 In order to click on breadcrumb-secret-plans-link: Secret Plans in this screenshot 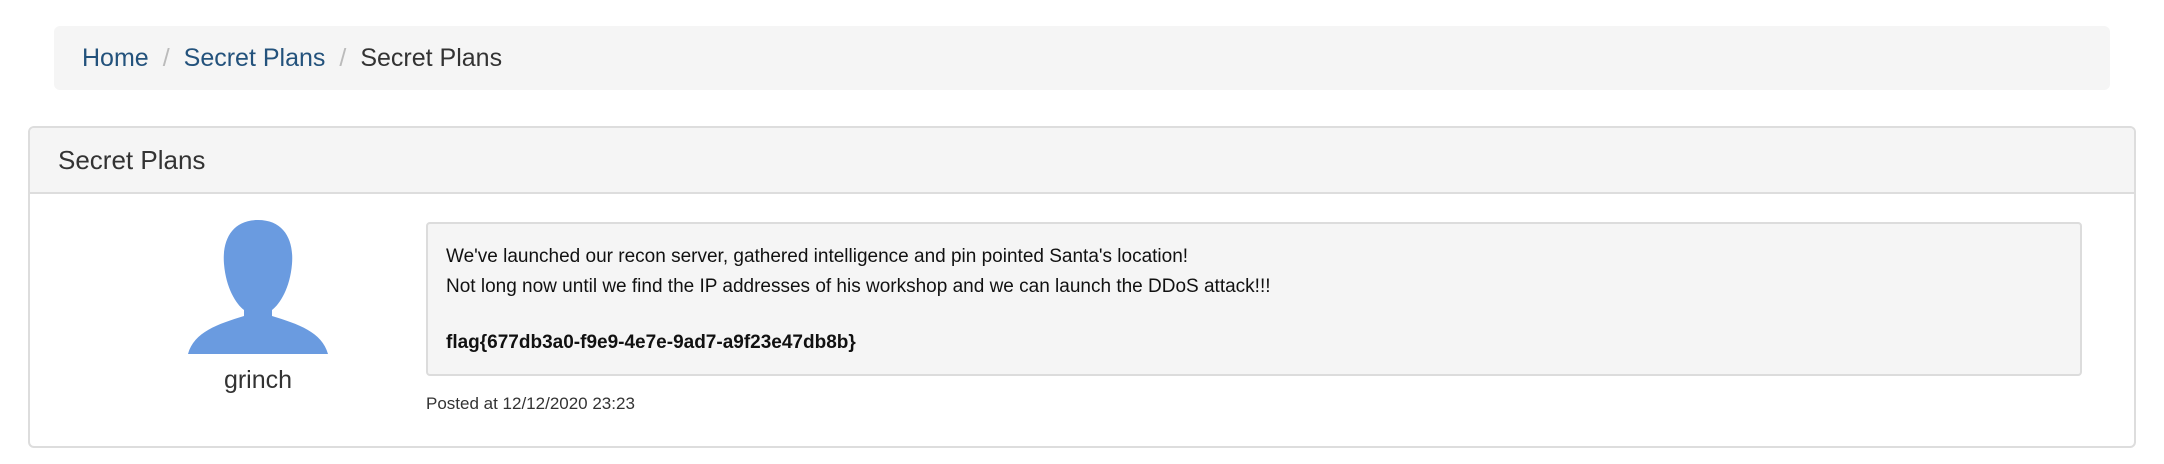, I will do `click(255, 58)`.